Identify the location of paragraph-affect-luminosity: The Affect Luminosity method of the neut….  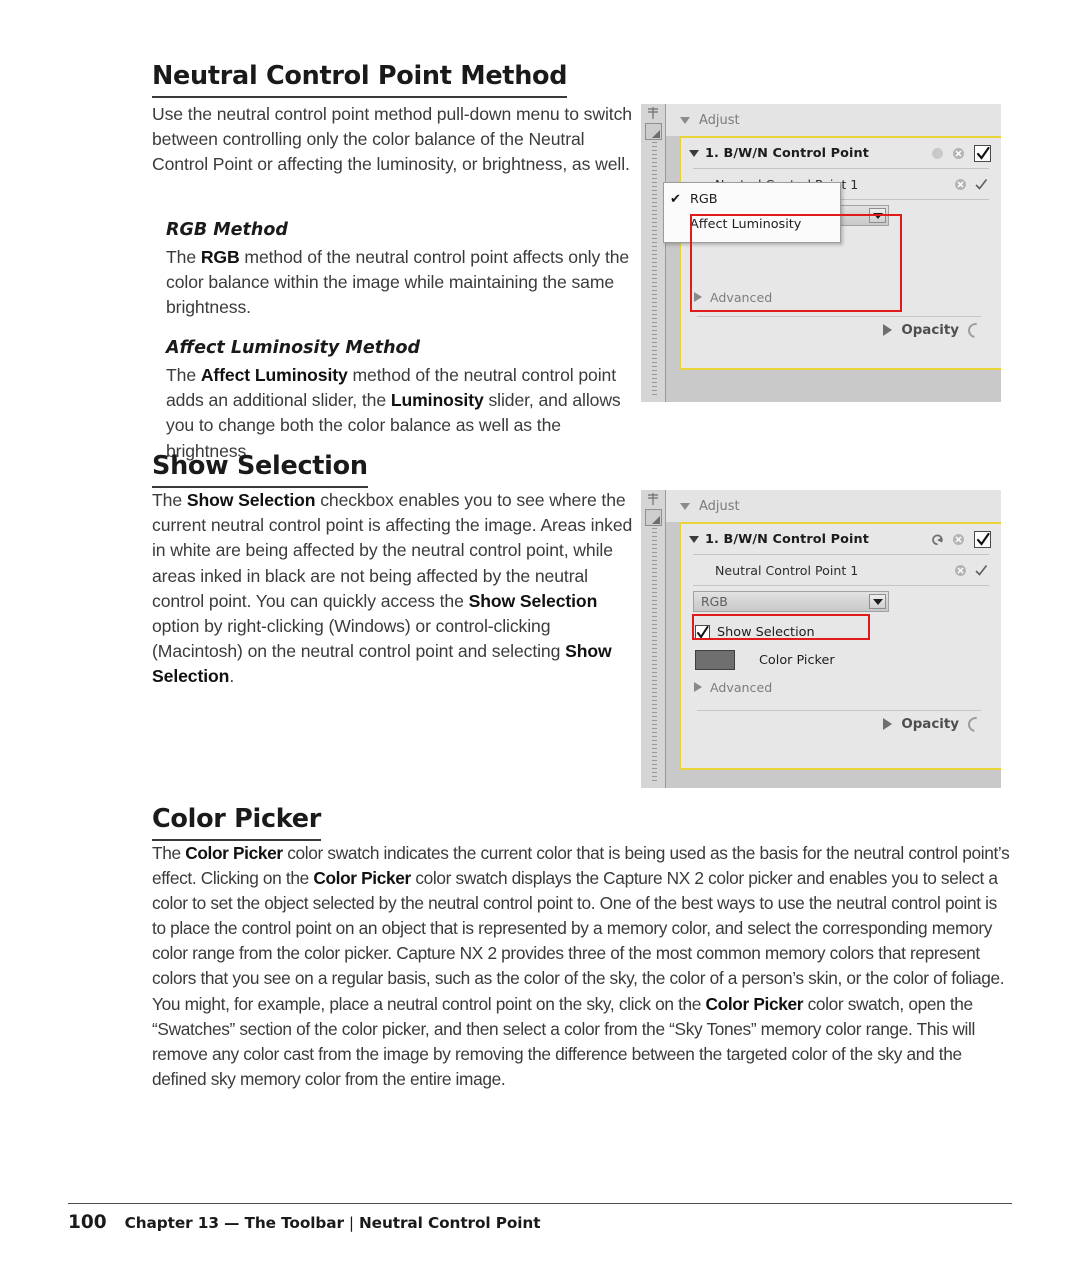
(402, 413).